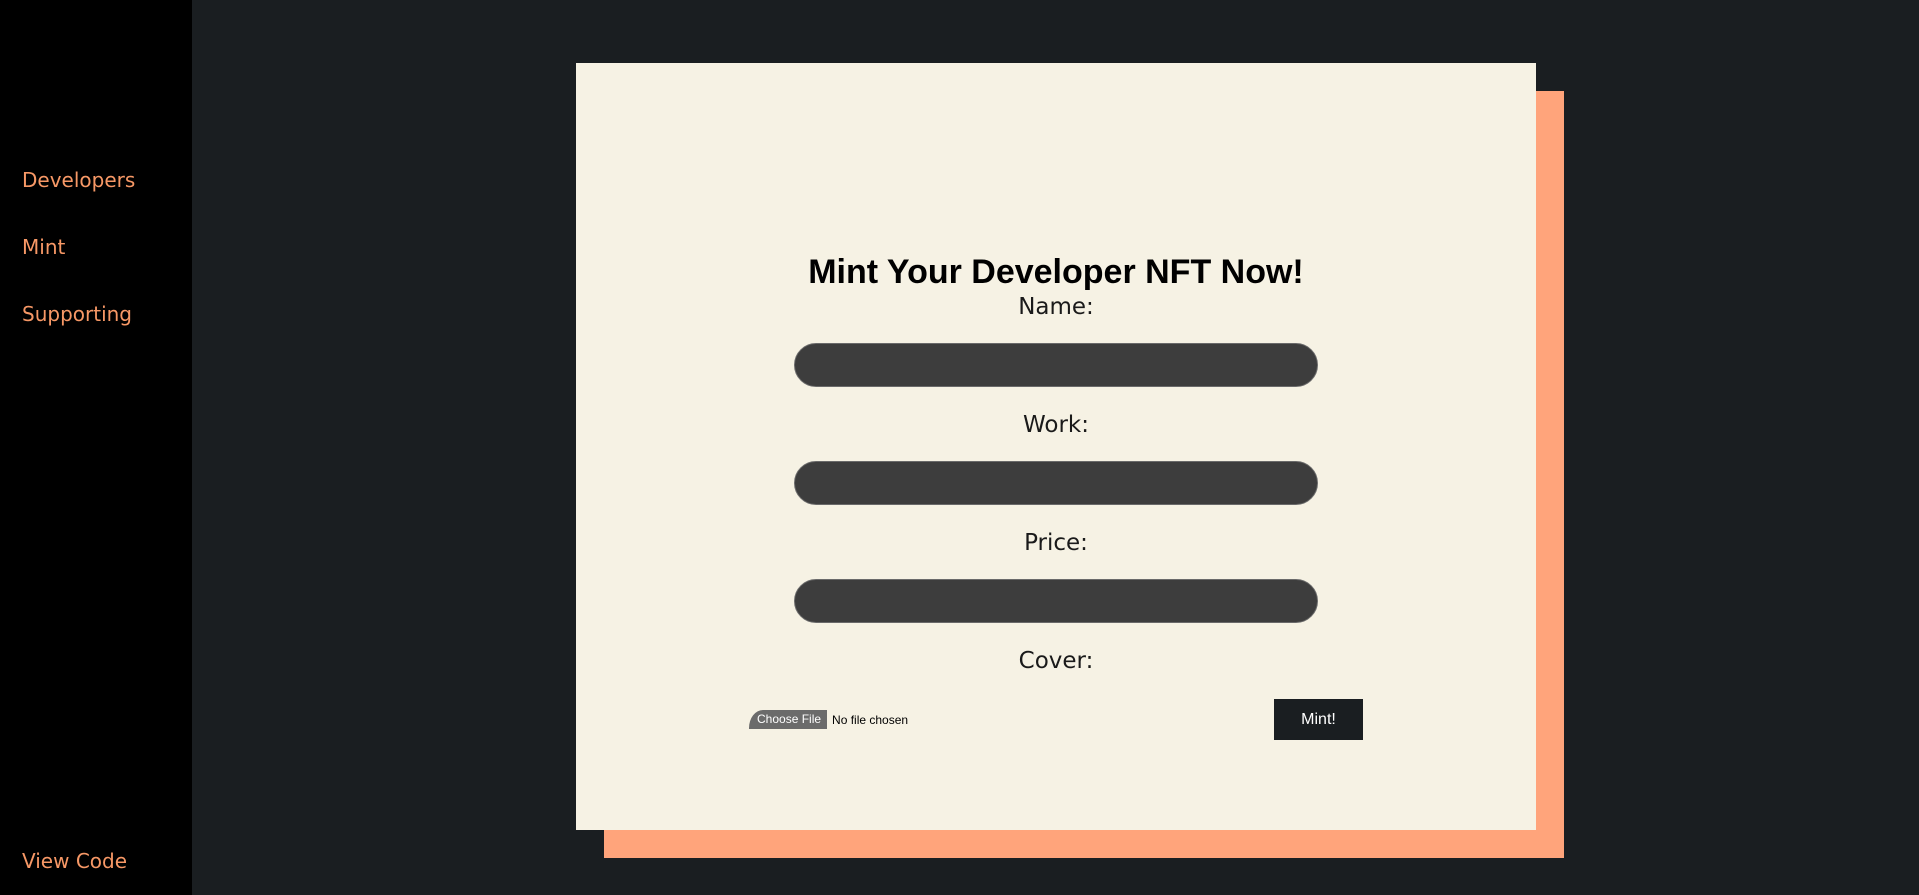 The height and width of the screenshot is (895, 1919). I want to click on cover-file-input: Choose File No file chosen, so click(828, 719).